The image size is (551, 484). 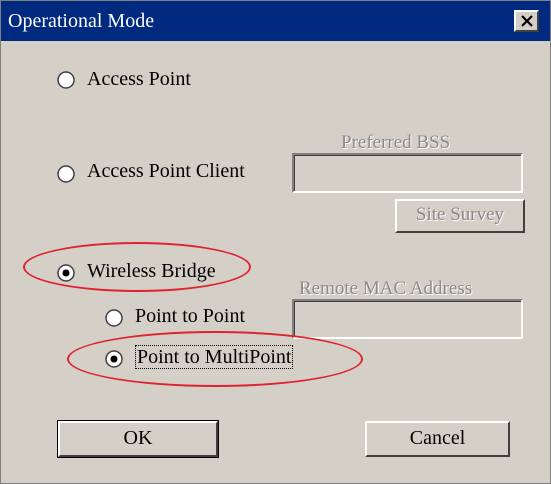 I want to click on close-button, so click(x=526, y=21).